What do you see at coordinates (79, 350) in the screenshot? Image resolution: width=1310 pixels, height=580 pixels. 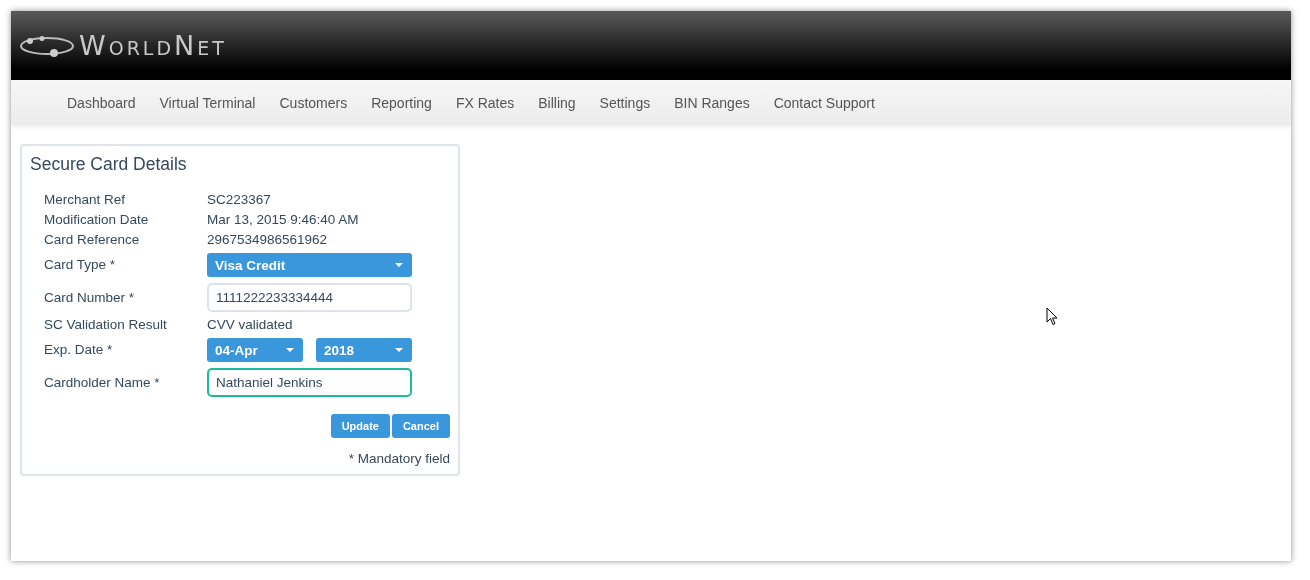 I see `field-label: Exp. Date *` at bounding box center [79, 350].